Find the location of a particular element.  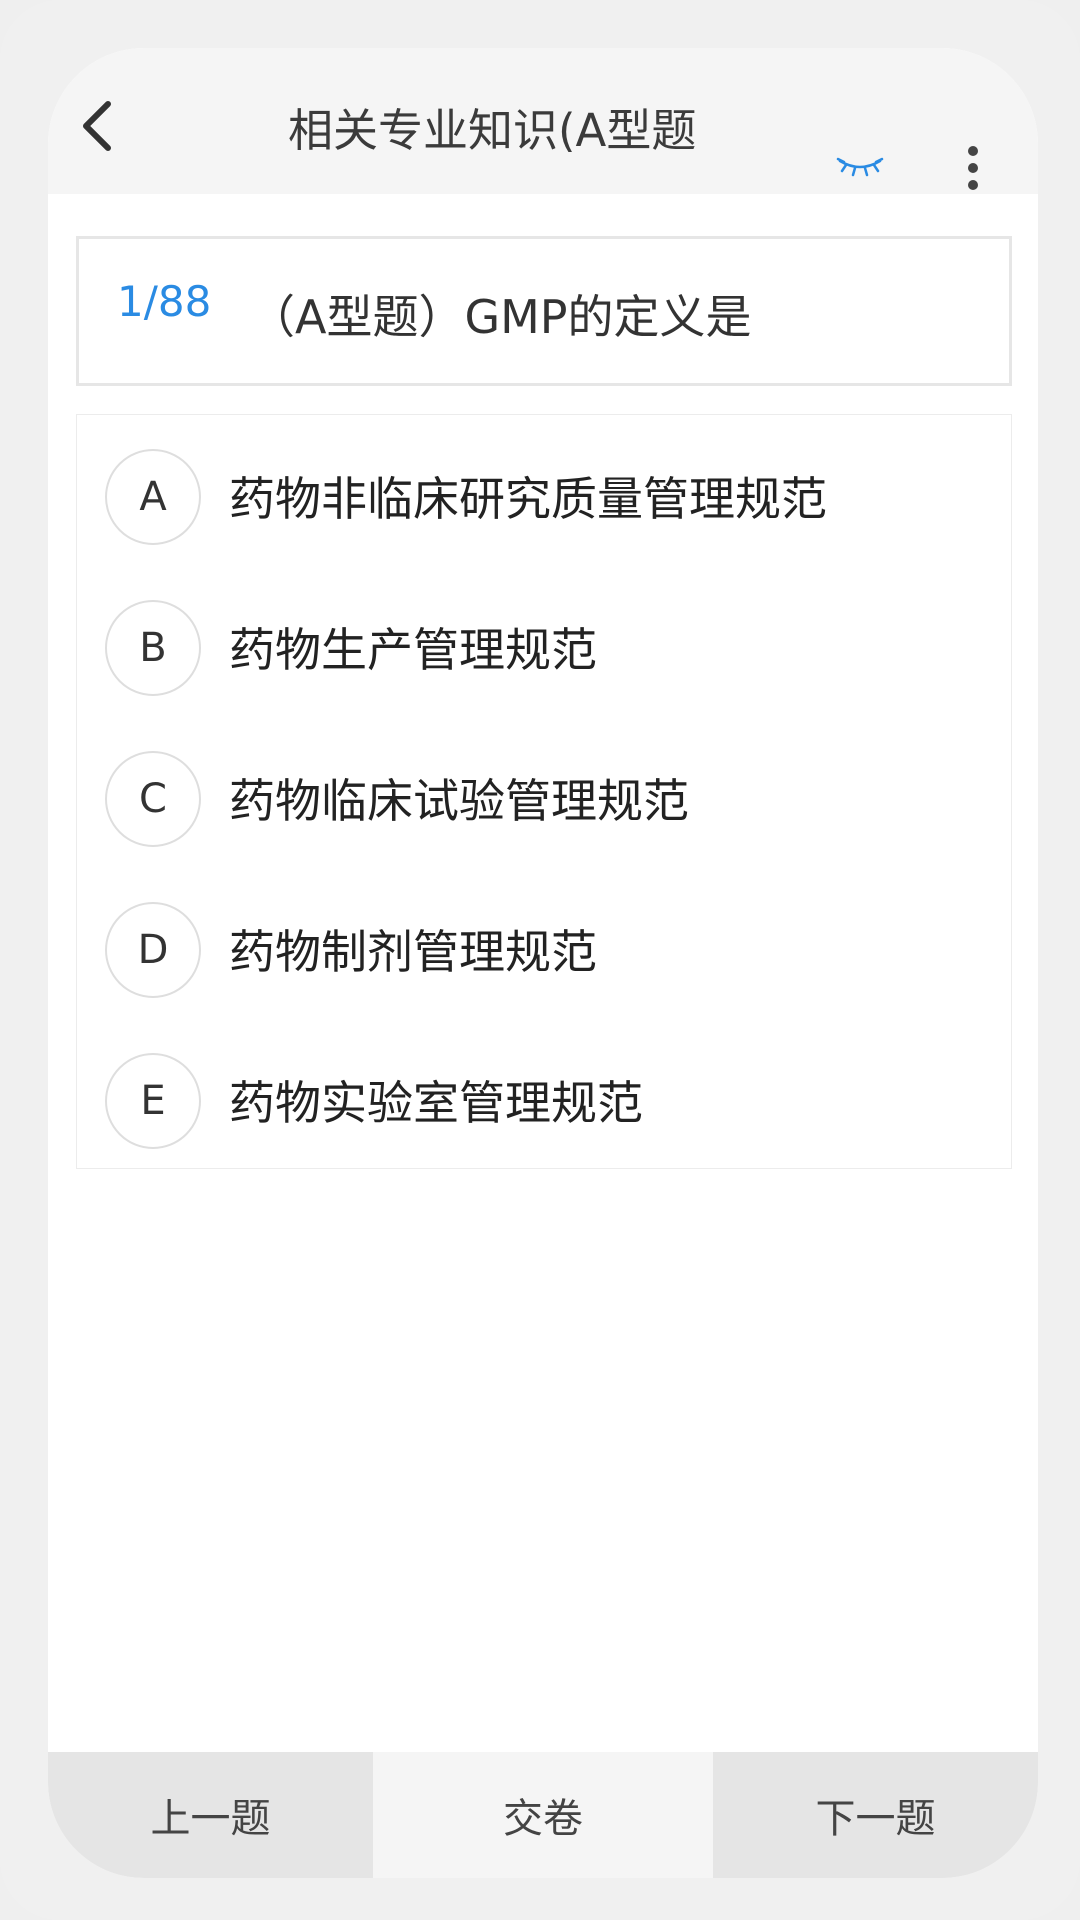

question-card: 1/88 （A型题）GMP的定义是 is located at coordinates (544, 311).